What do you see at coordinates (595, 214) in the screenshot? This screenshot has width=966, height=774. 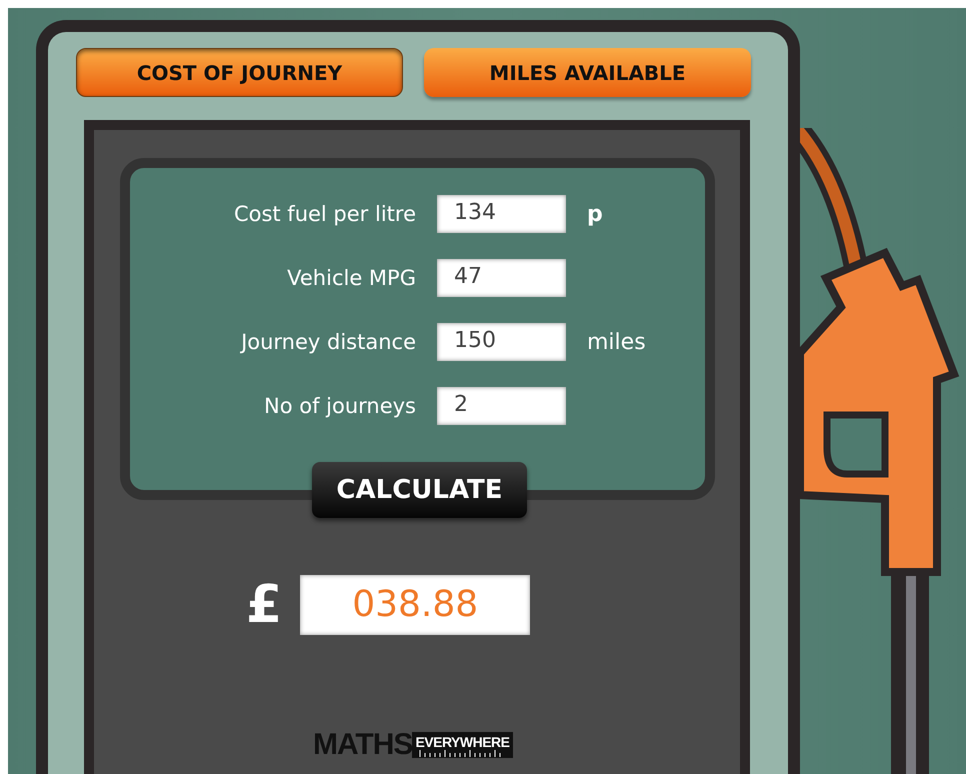 I see `unit-label: p` at bounding box center [595, 214].